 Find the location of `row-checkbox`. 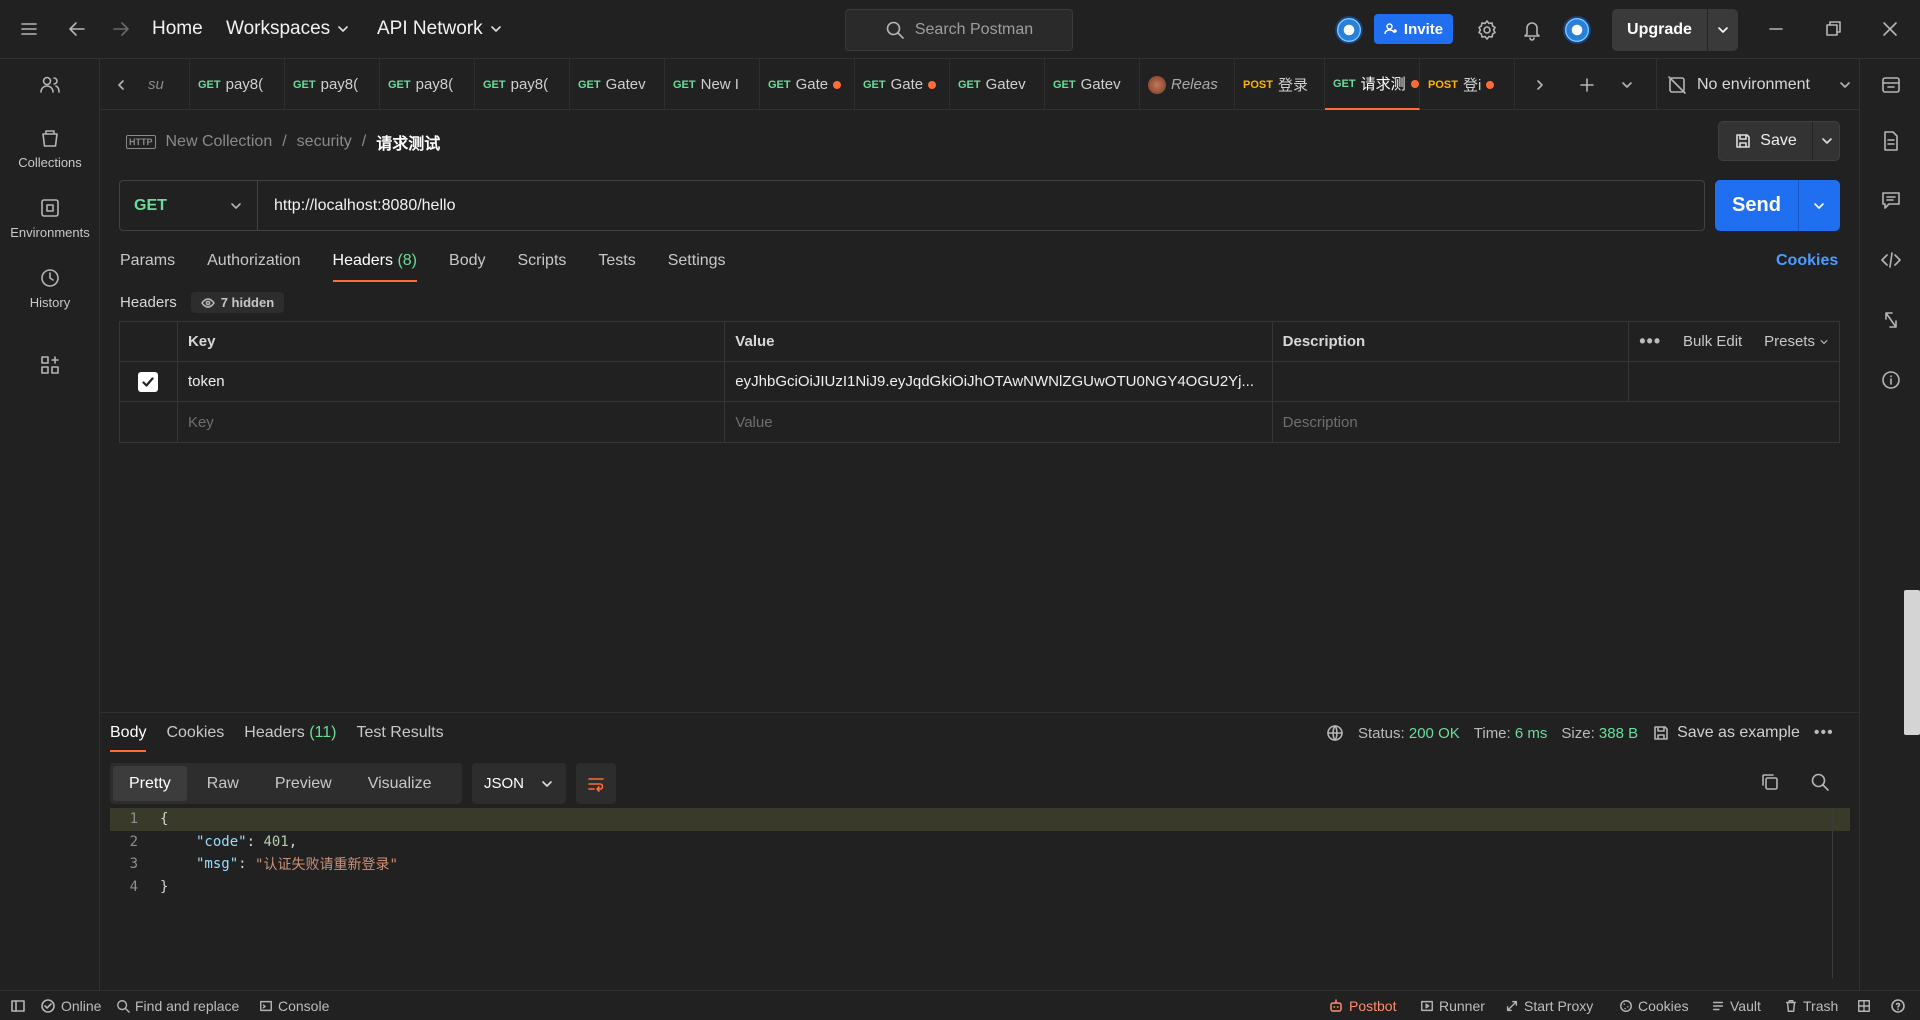

row-checkbox is located at coordinates (149, 381).